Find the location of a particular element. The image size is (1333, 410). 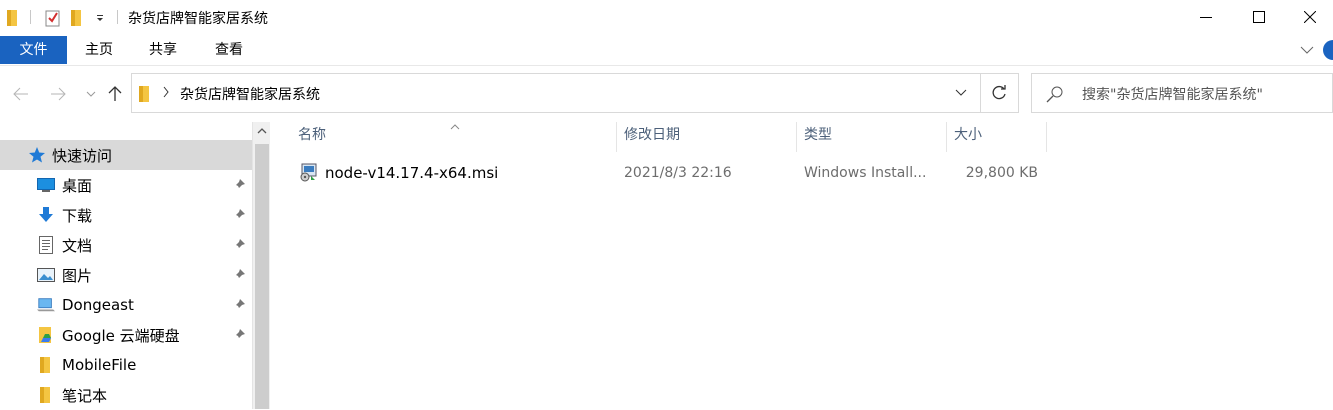

sidebar-item-label: Google 云端硬盘 is located at coordinates (121, 335).